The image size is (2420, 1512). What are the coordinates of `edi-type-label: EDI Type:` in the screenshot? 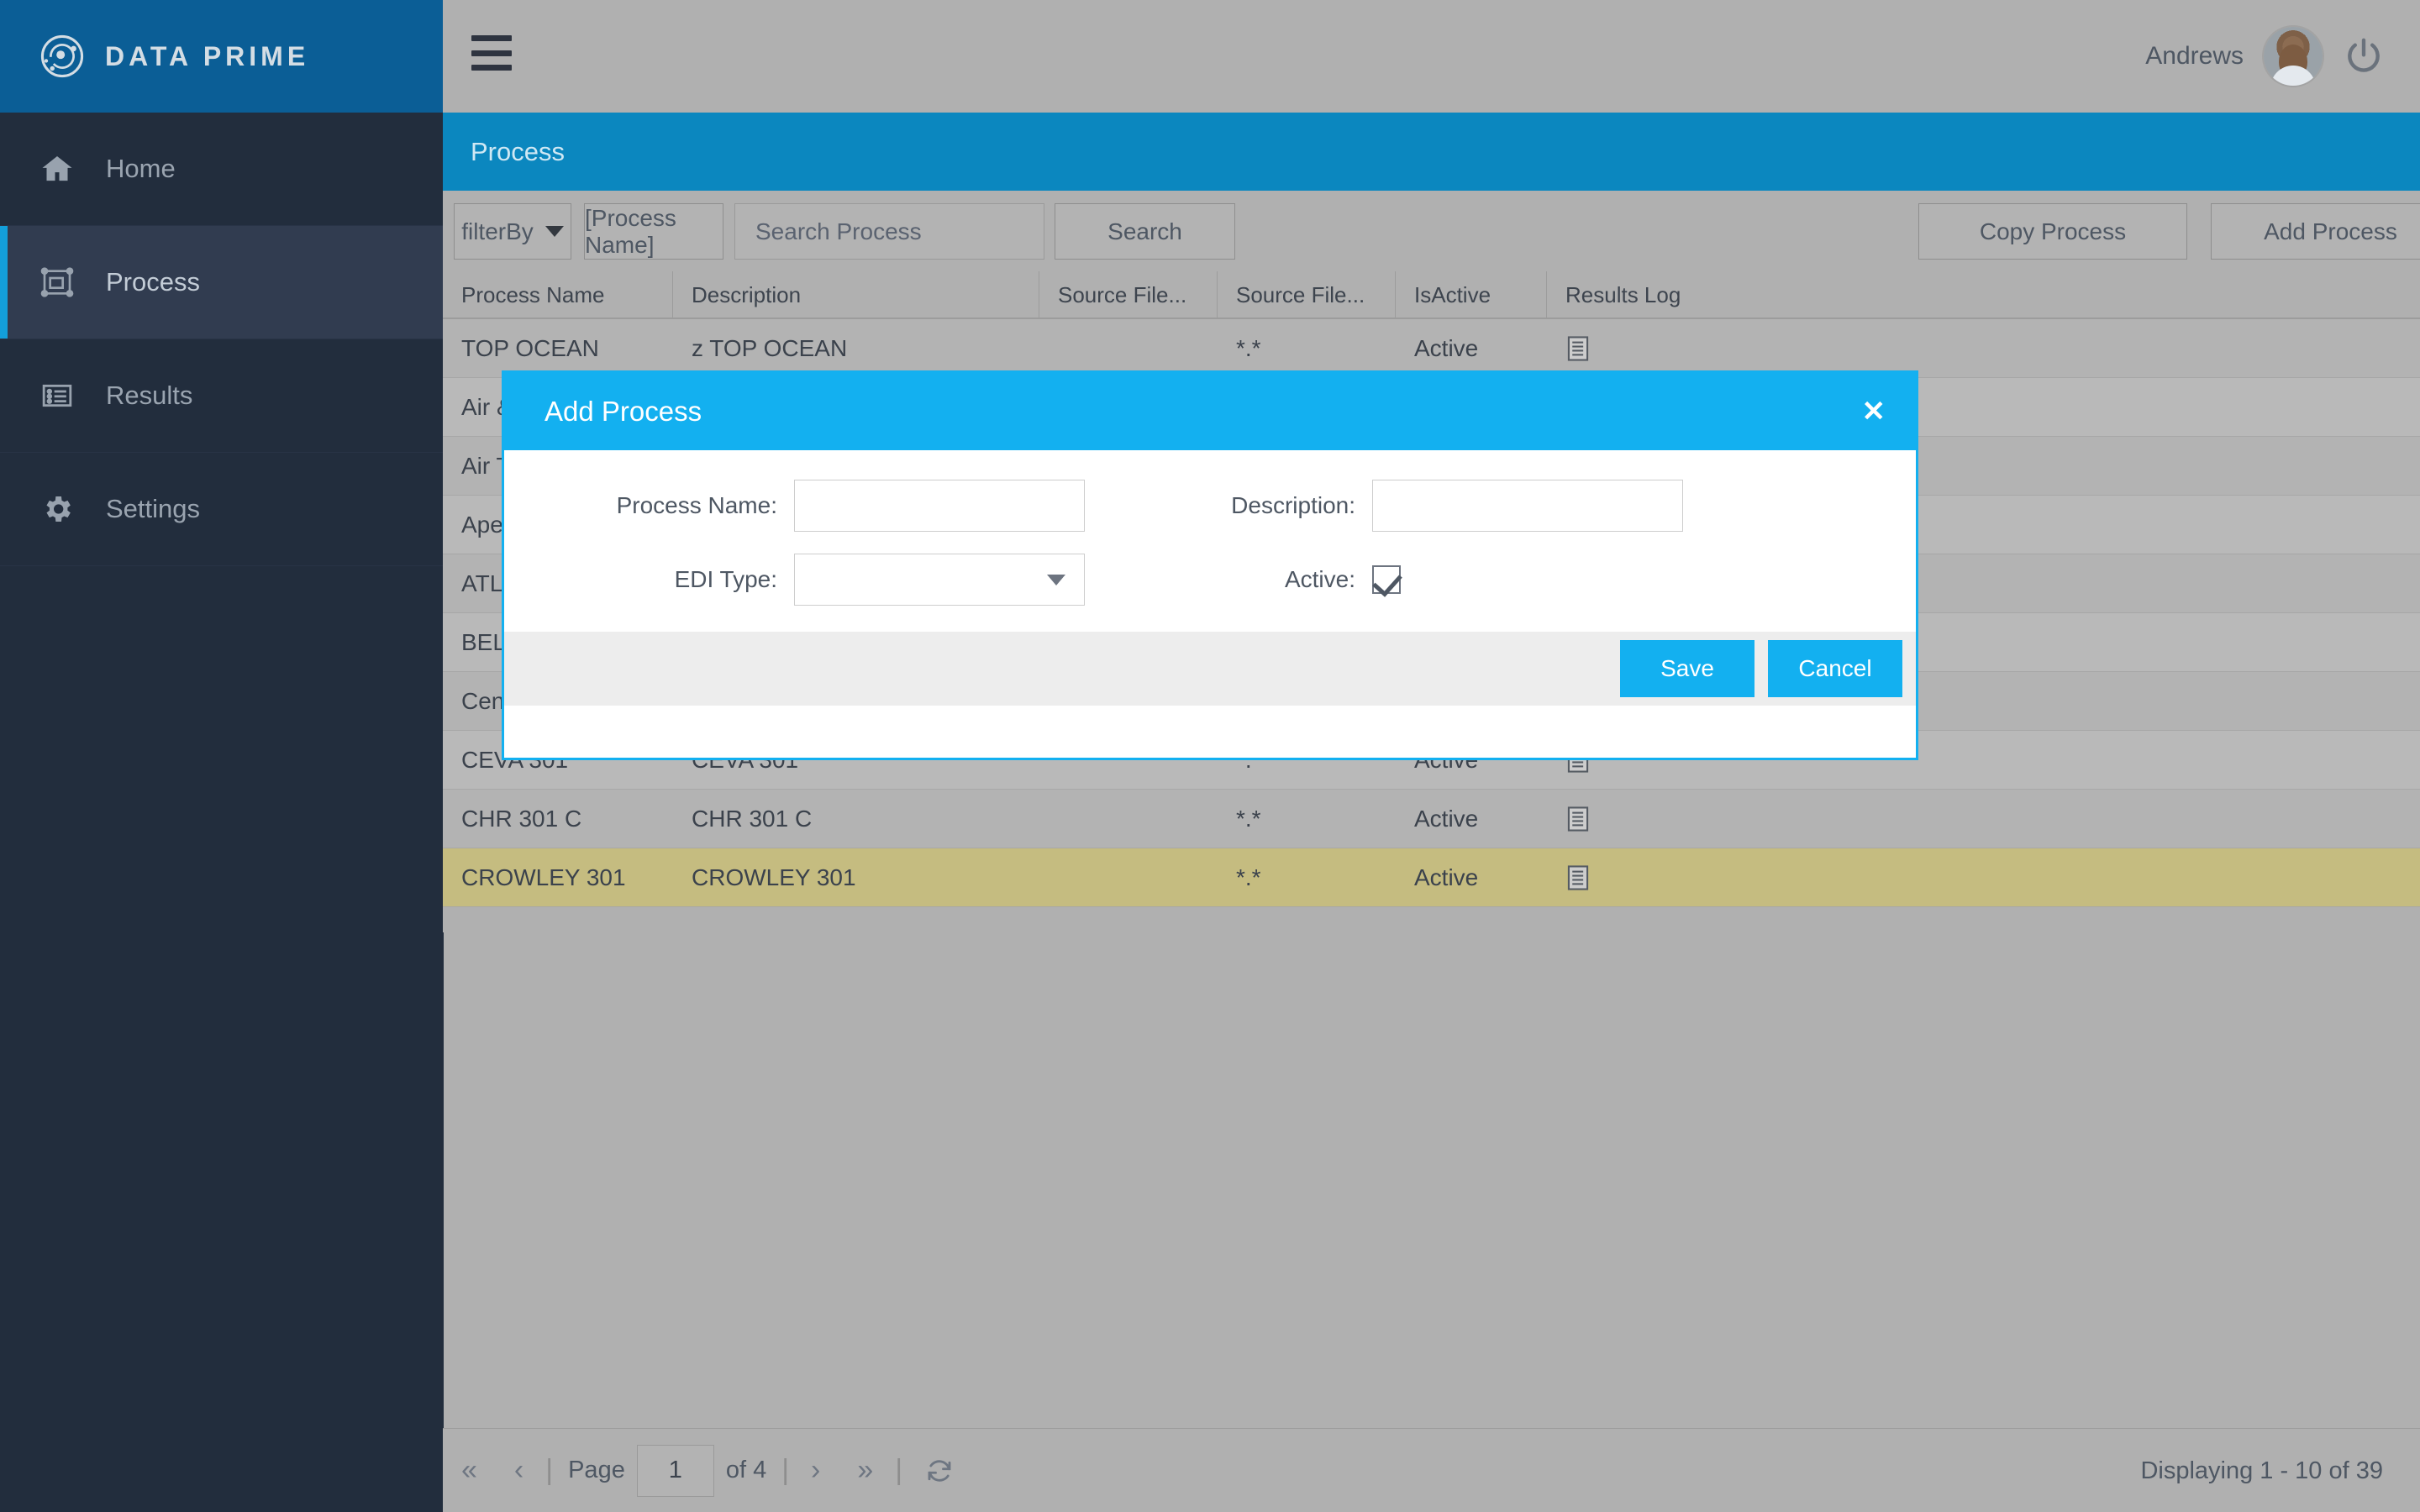 It's located at (725, 579).